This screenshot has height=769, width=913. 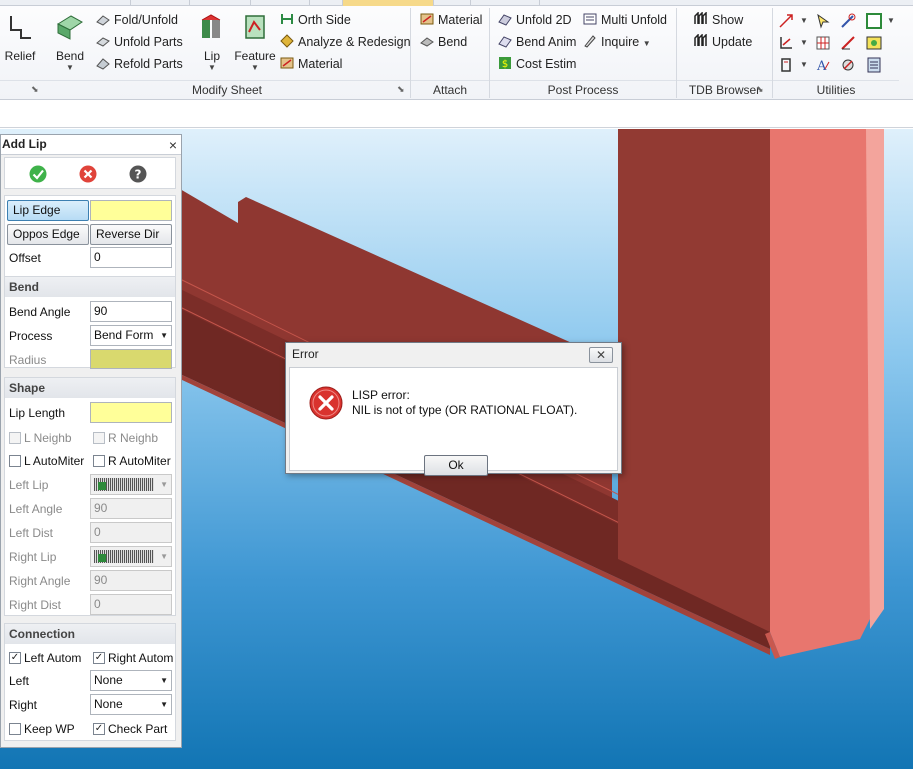 What do you see at coordinates (131, 234) in the screenshot?
I see `reverse-dir-button: Reverse Dir` at bounding box center [131, 234].